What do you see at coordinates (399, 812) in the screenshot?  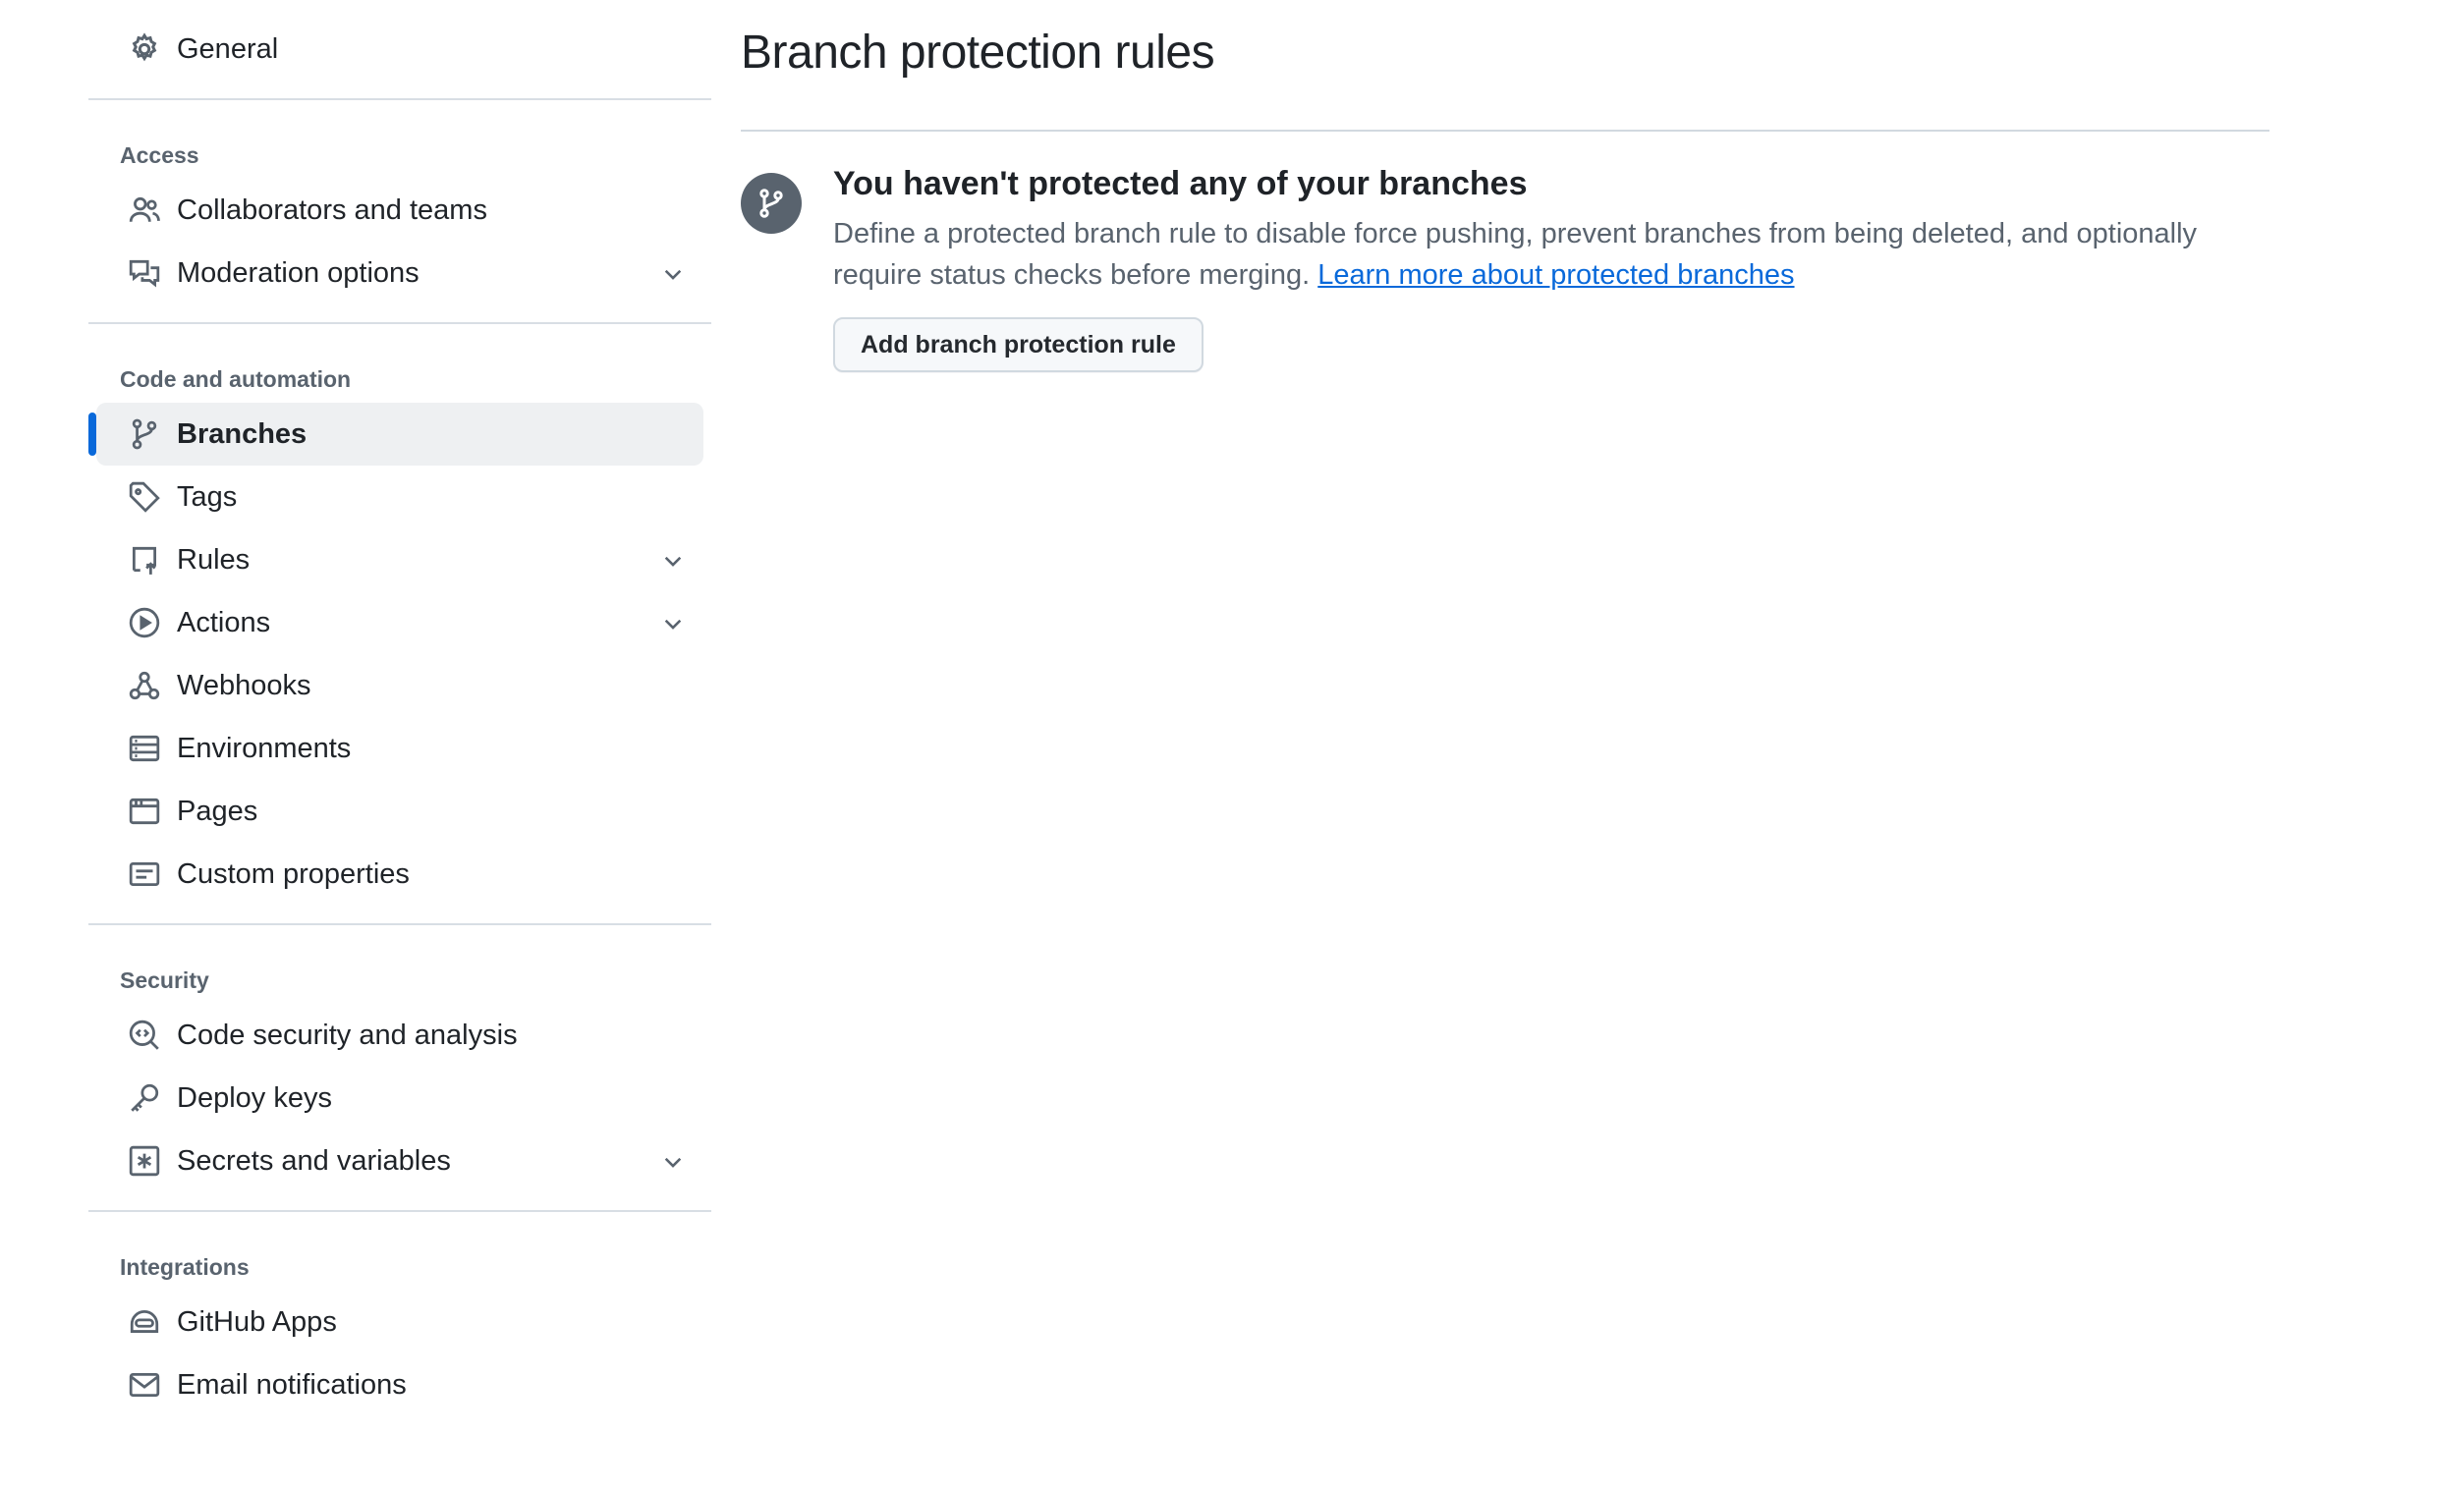 I see `sidebar-item-pages: Pages` at bounding box center [399, 812].